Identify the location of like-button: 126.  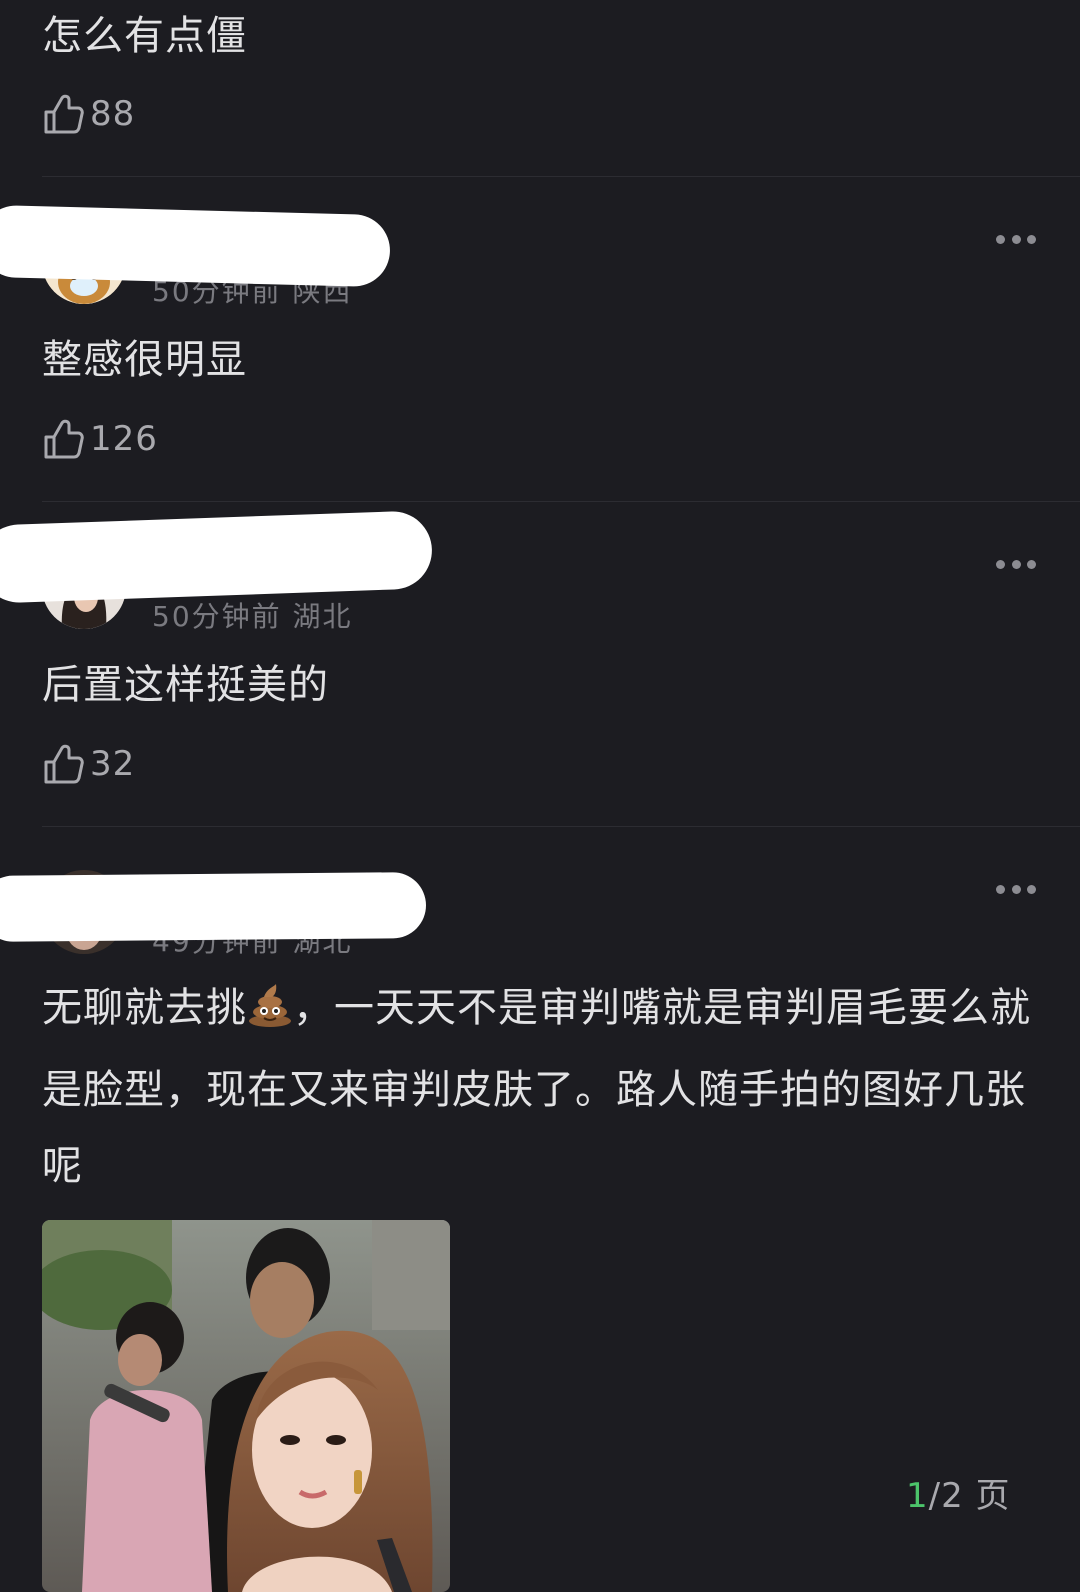
(100, 439).